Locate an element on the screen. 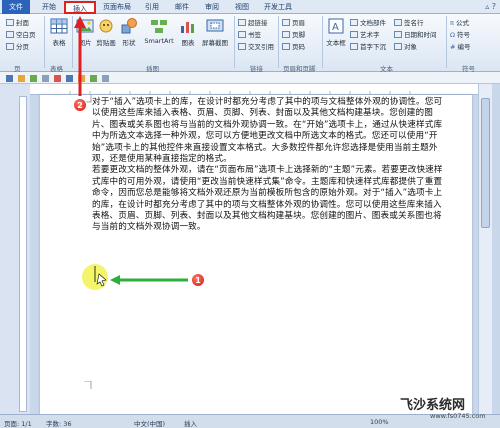 The image size is (500, 428). table-button: 表格 is located at coordinates (59, 32).